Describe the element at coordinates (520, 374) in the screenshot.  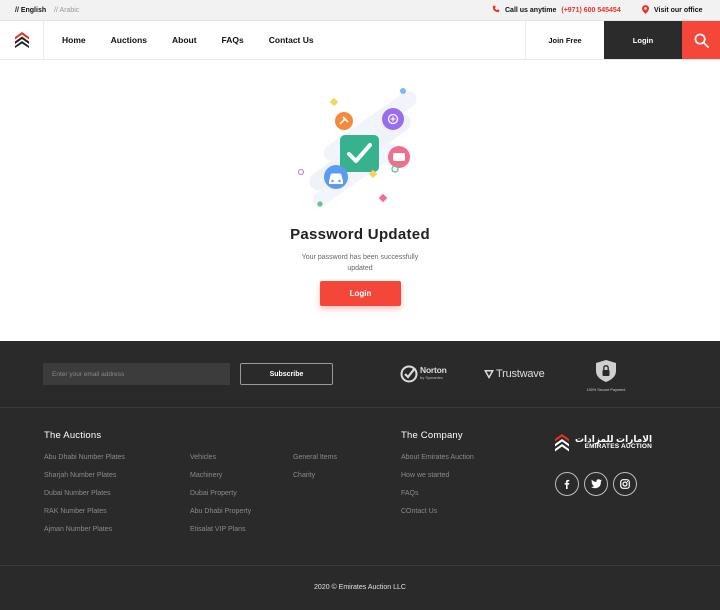
I see `trustwave-label: Trustwave` at that location.